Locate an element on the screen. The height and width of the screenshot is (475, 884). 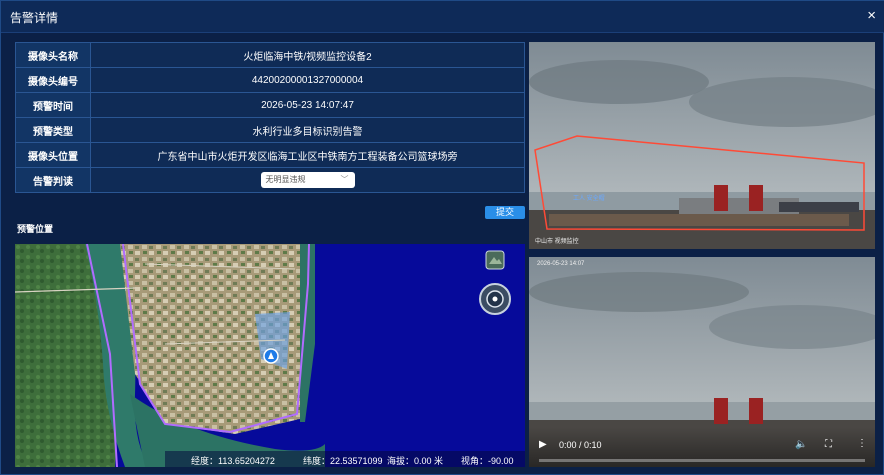
detection-label: 工人 安全帽 is located at coordinates (589, 199).